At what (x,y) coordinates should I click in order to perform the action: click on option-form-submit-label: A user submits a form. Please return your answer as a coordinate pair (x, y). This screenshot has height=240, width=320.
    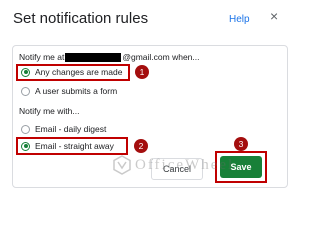
    Looking at the image, I should click on (76, 91).